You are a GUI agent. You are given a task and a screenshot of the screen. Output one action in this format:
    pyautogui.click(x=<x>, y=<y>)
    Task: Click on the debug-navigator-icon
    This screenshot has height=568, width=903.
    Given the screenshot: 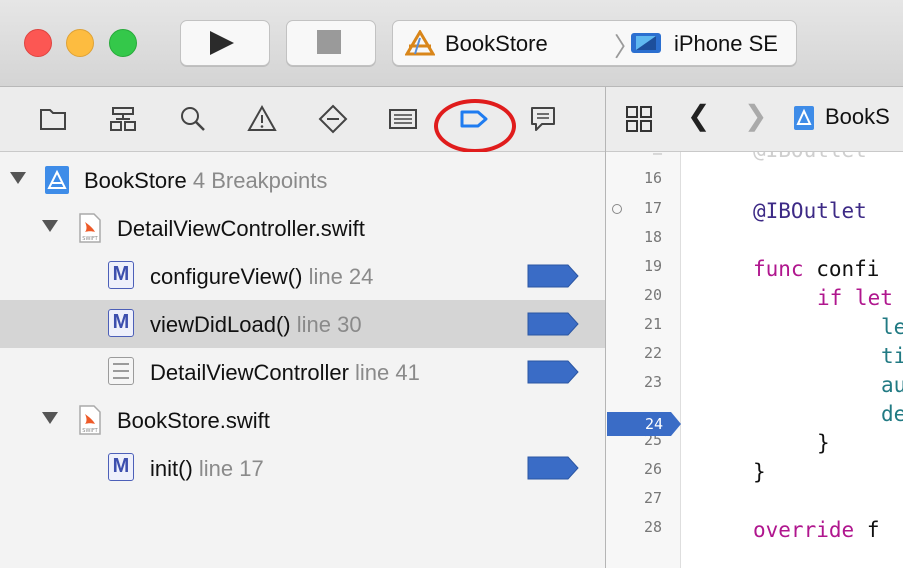 What is the action you would take?
    pyautogui.click(x=403, y=119)
    